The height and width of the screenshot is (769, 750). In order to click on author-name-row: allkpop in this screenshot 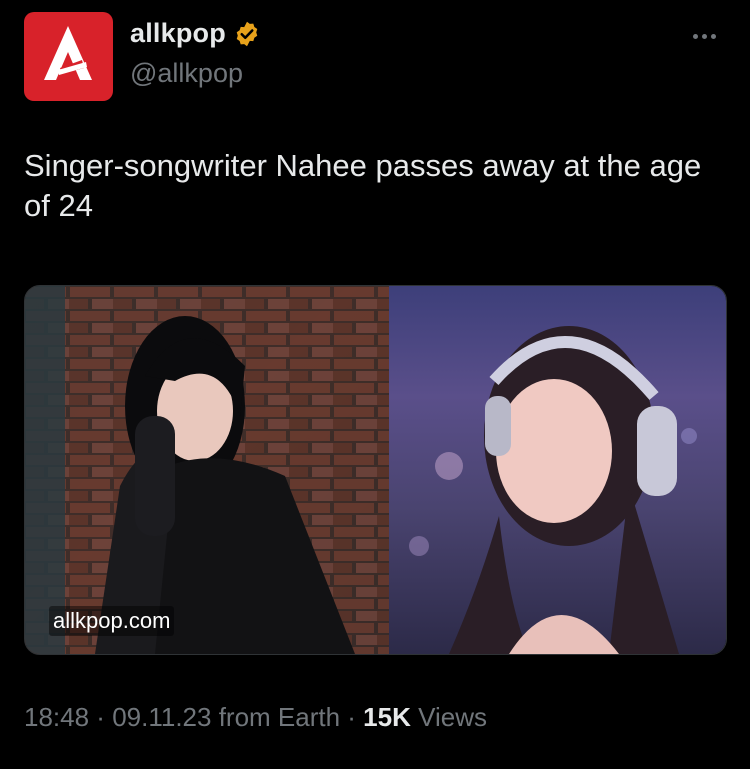, I will do `click(195, 33)`.